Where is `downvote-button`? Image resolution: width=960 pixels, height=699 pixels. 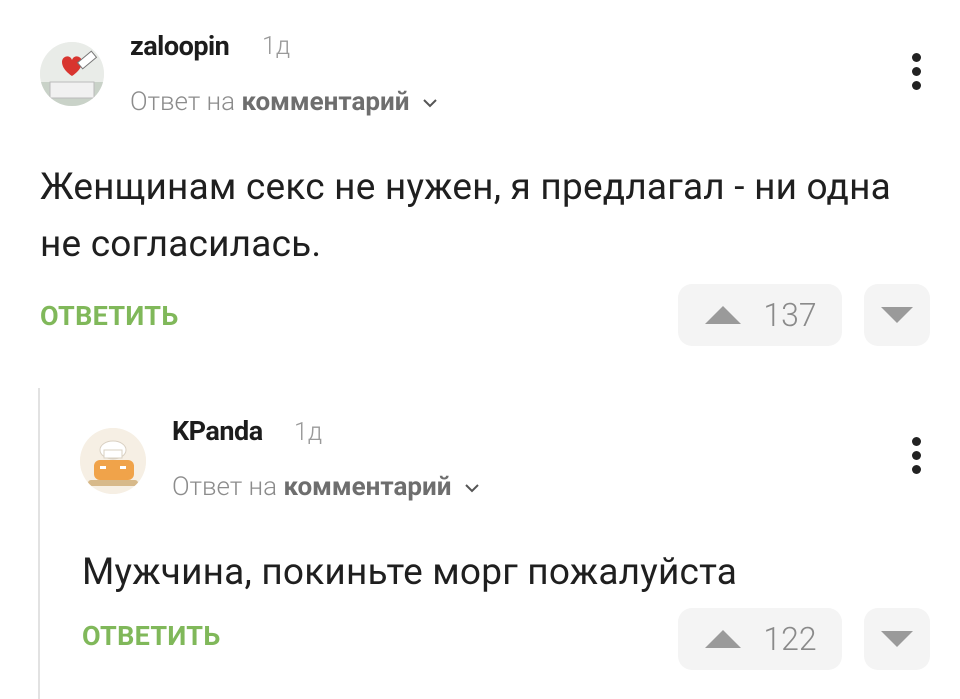 downvote-button is located at coordinates (897, 639).